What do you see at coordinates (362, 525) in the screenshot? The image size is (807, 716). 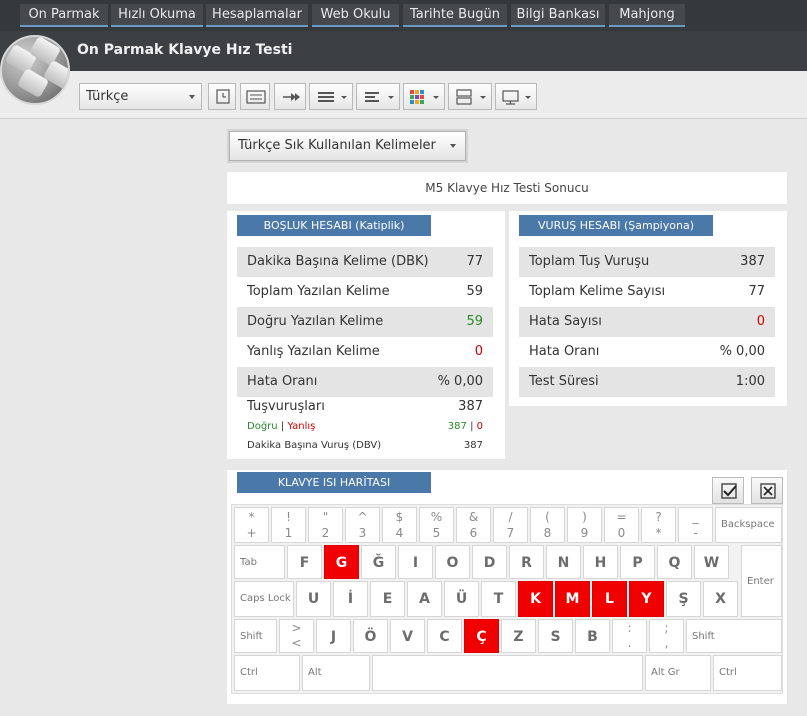 I see `key: ^ 3` at bounding box center [362, 525].